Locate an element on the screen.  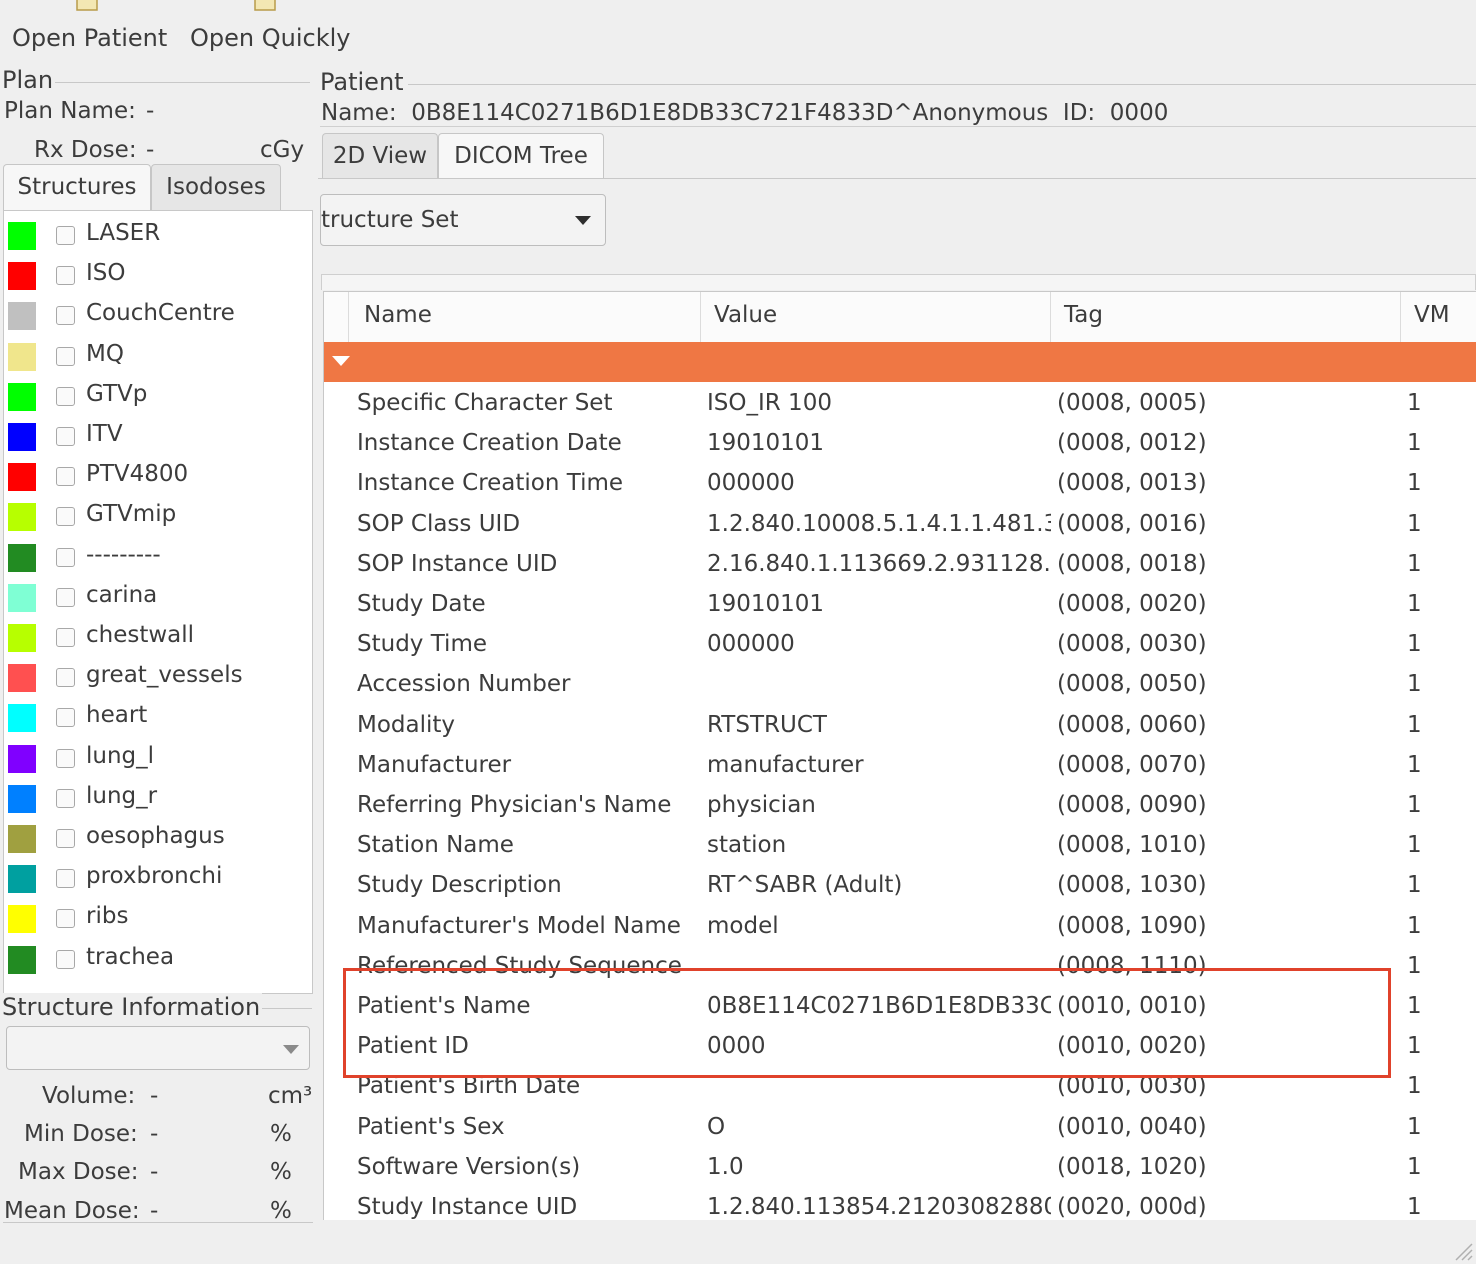
open-patient-button: Open Patient is located at coordinates (90, 31).